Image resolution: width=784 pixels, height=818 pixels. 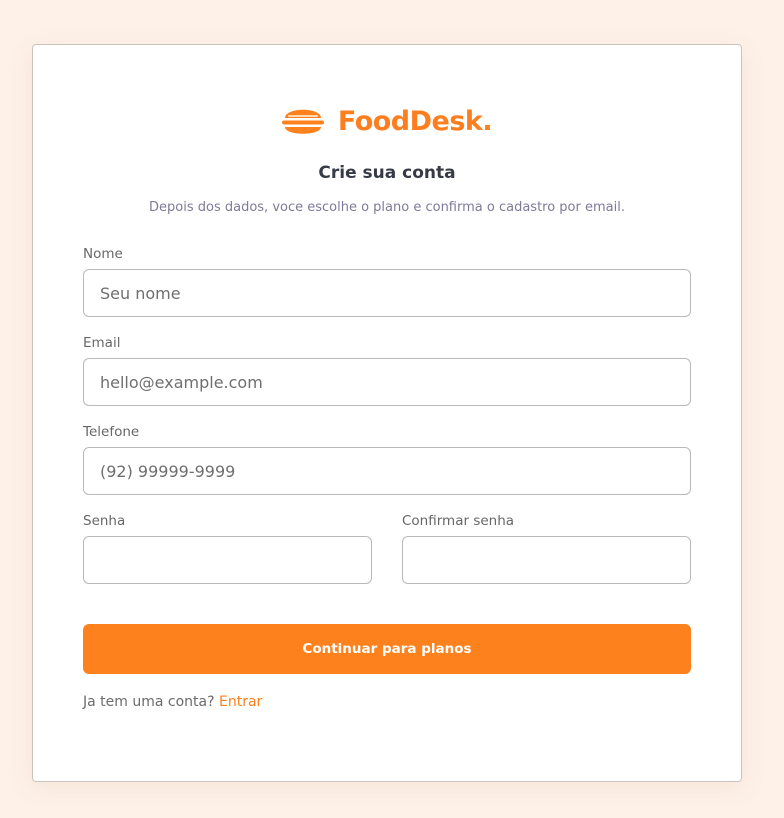 What do you see at coordinates (104, 521) in the screenshot?
I see `password-label: Senha` at bounding box center [104, 521].